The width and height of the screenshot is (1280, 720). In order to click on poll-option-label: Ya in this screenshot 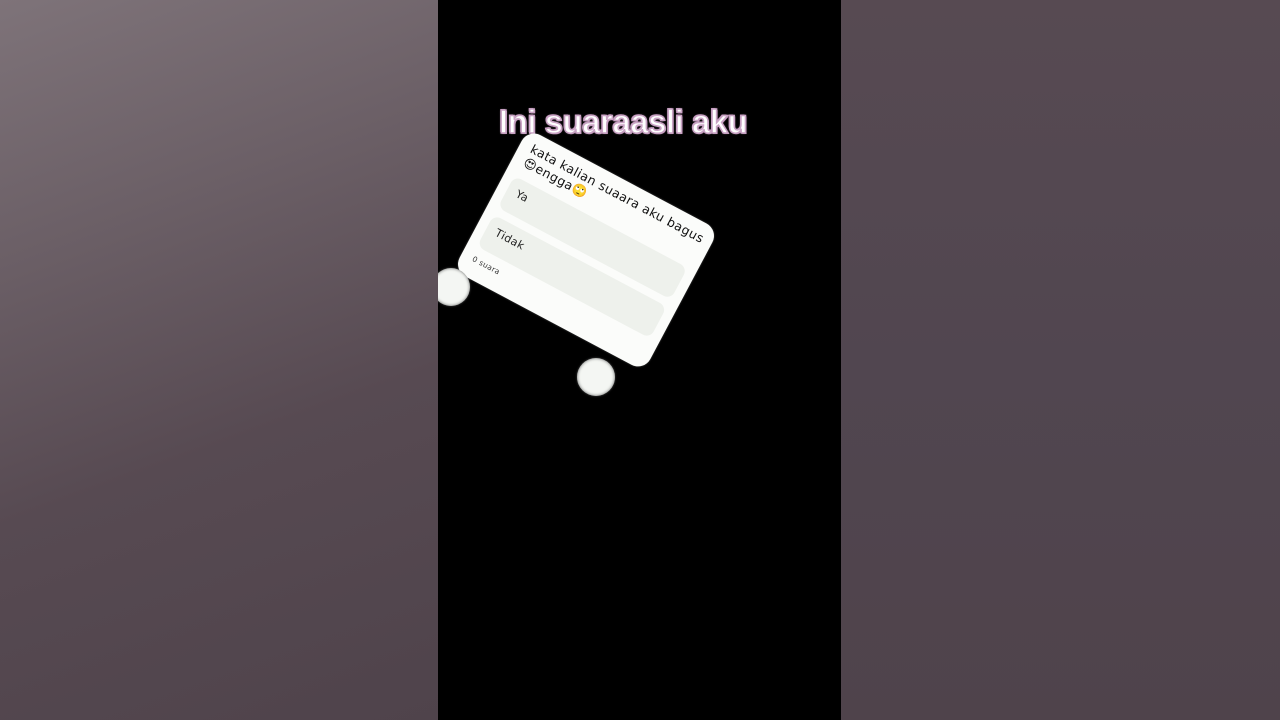, I will do `click(522, 196)`.